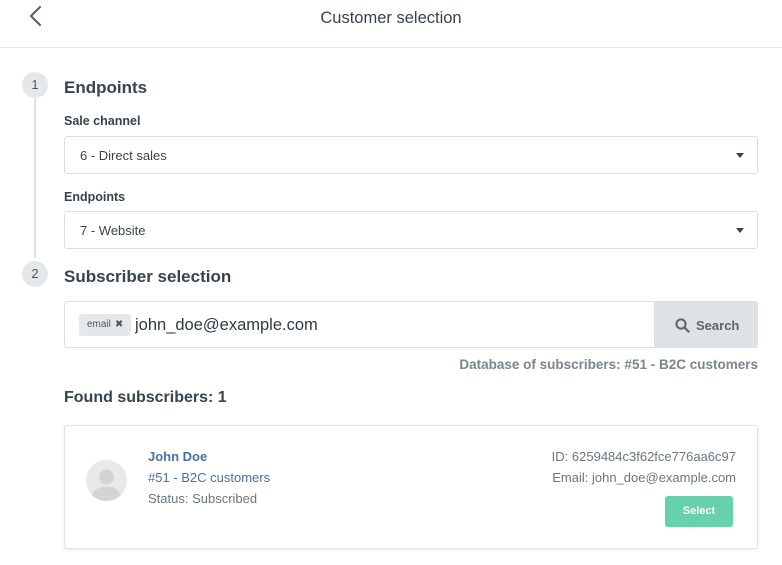  Describe the element at coordinates (203, 498) in the screenshot. I see `subscriber-status: Status: Subscribed` at that location.